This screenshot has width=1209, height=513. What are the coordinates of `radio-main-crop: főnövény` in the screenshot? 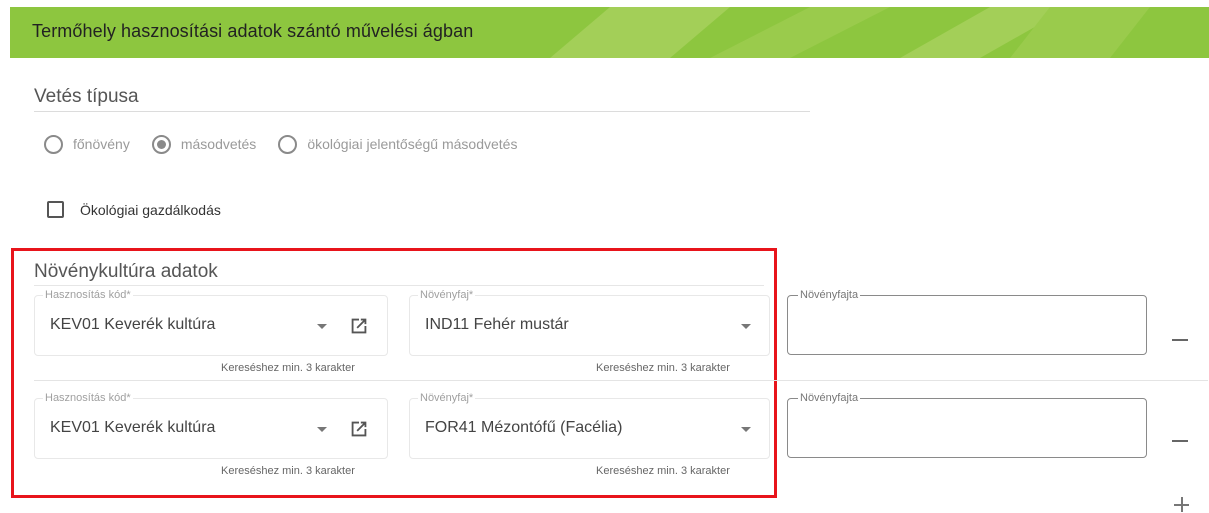 It's located at (87, 144).